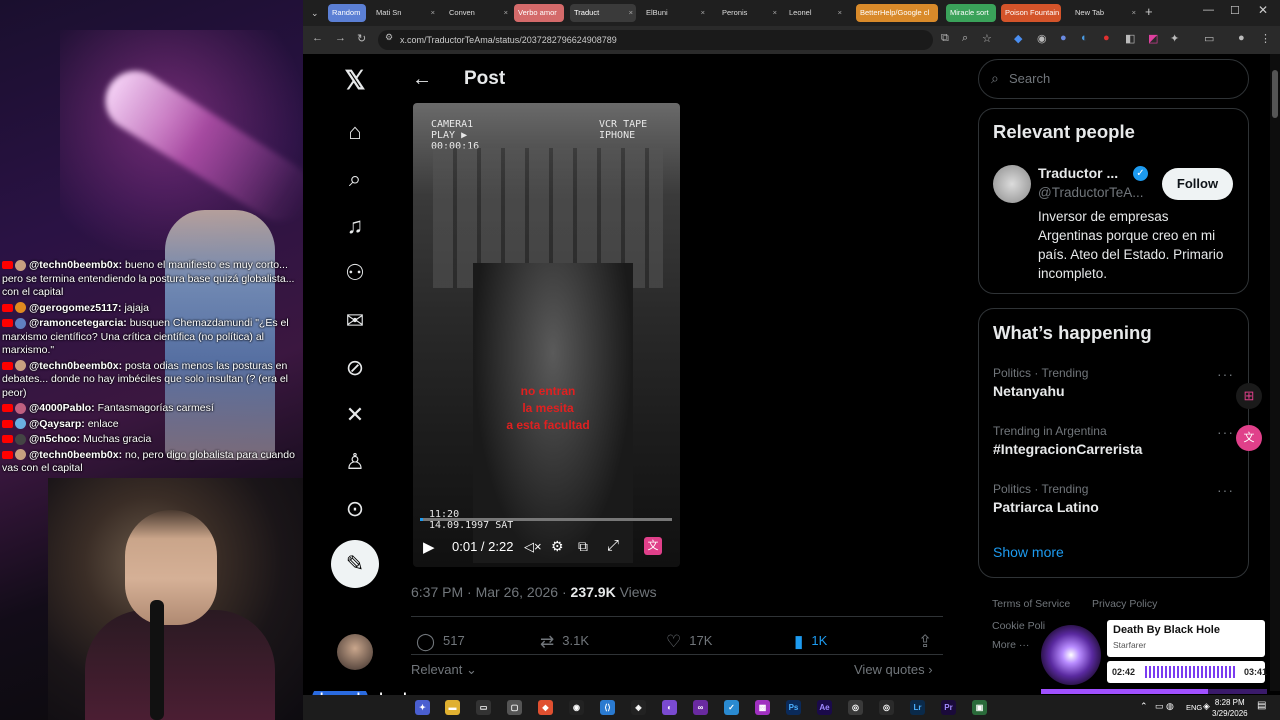 Image resolution: width=1280 pixels, height=720 pixels. I want to click on taskbar-app-icon: ▩, so click(762, 707).